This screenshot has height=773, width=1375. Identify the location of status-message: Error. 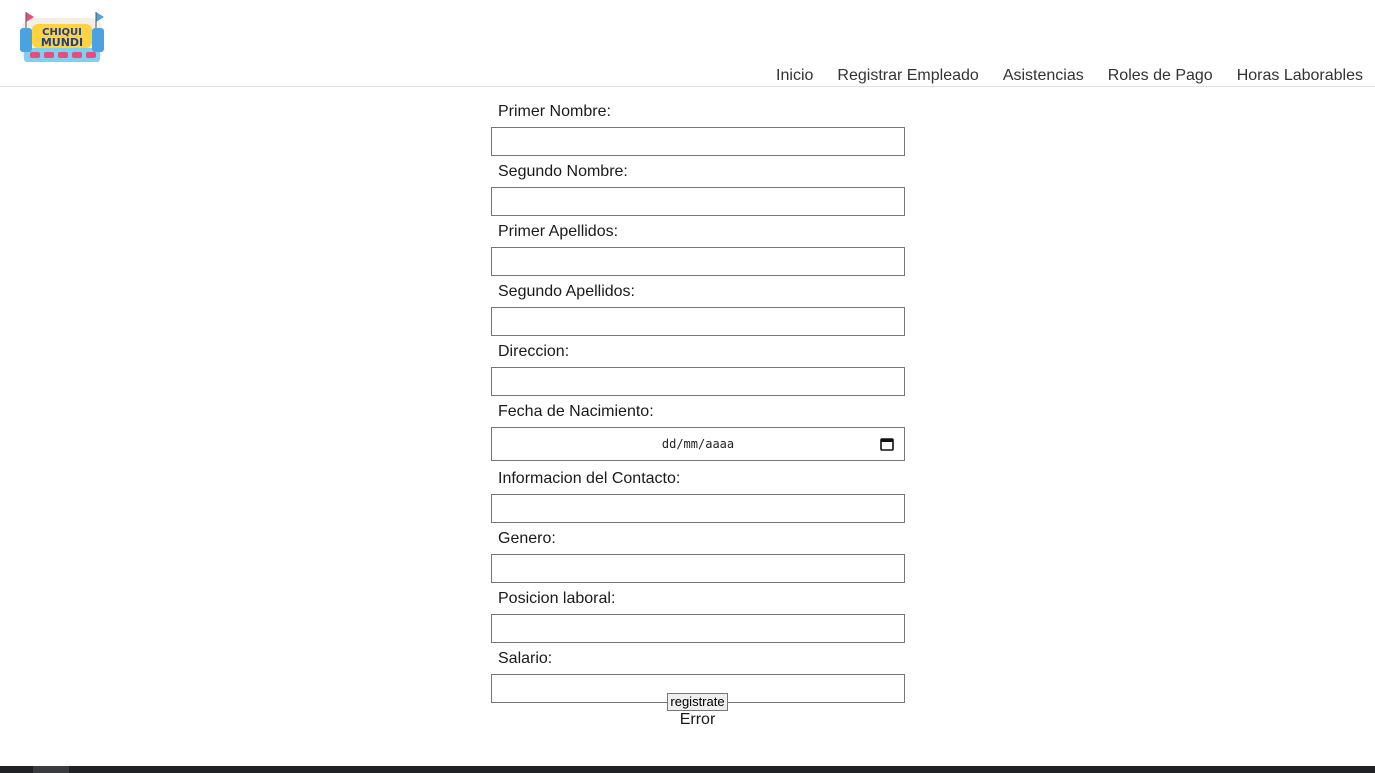
(697, 719).